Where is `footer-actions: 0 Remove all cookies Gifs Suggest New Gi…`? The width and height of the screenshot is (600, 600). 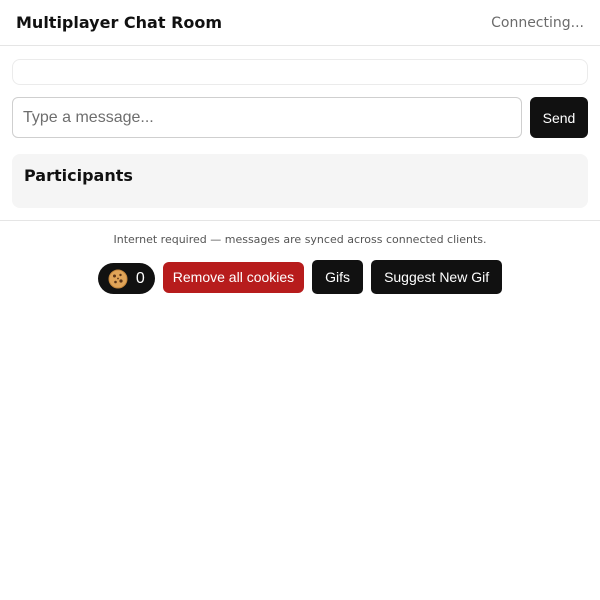 footer-actions: 0 Remove all cookies Gifs Suggest New Gi… is located at coordinates (300, 277).